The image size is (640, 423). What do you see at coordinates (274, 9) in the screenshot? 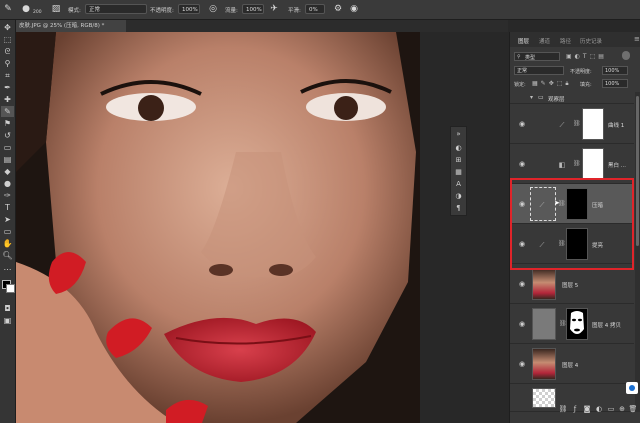
I see `airbrush-icon: ✈` at bounding box center [274, 9].